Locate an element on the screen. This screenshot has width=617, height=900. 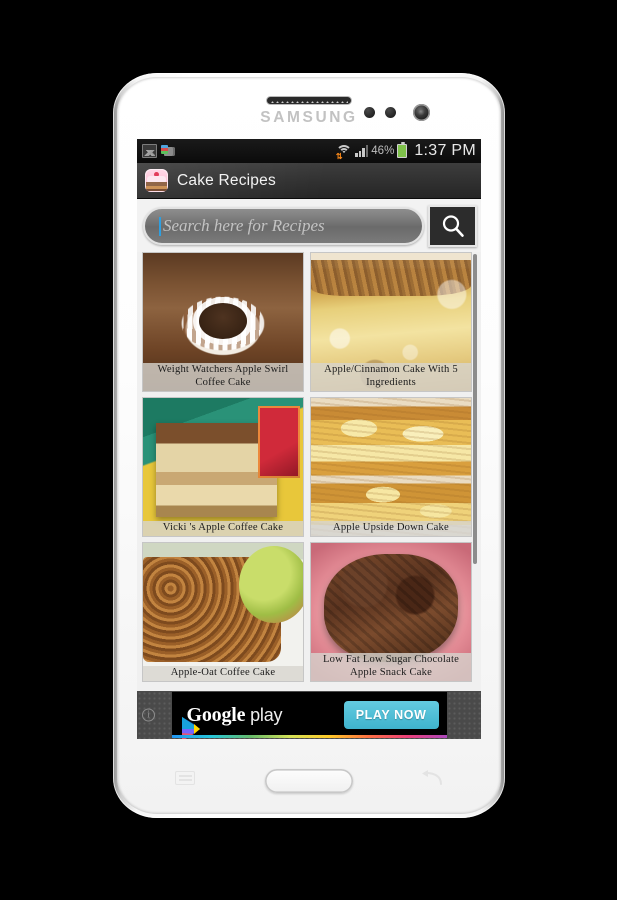
ad-content: Google play PLAY NOW is located at coordinates (309, 715).